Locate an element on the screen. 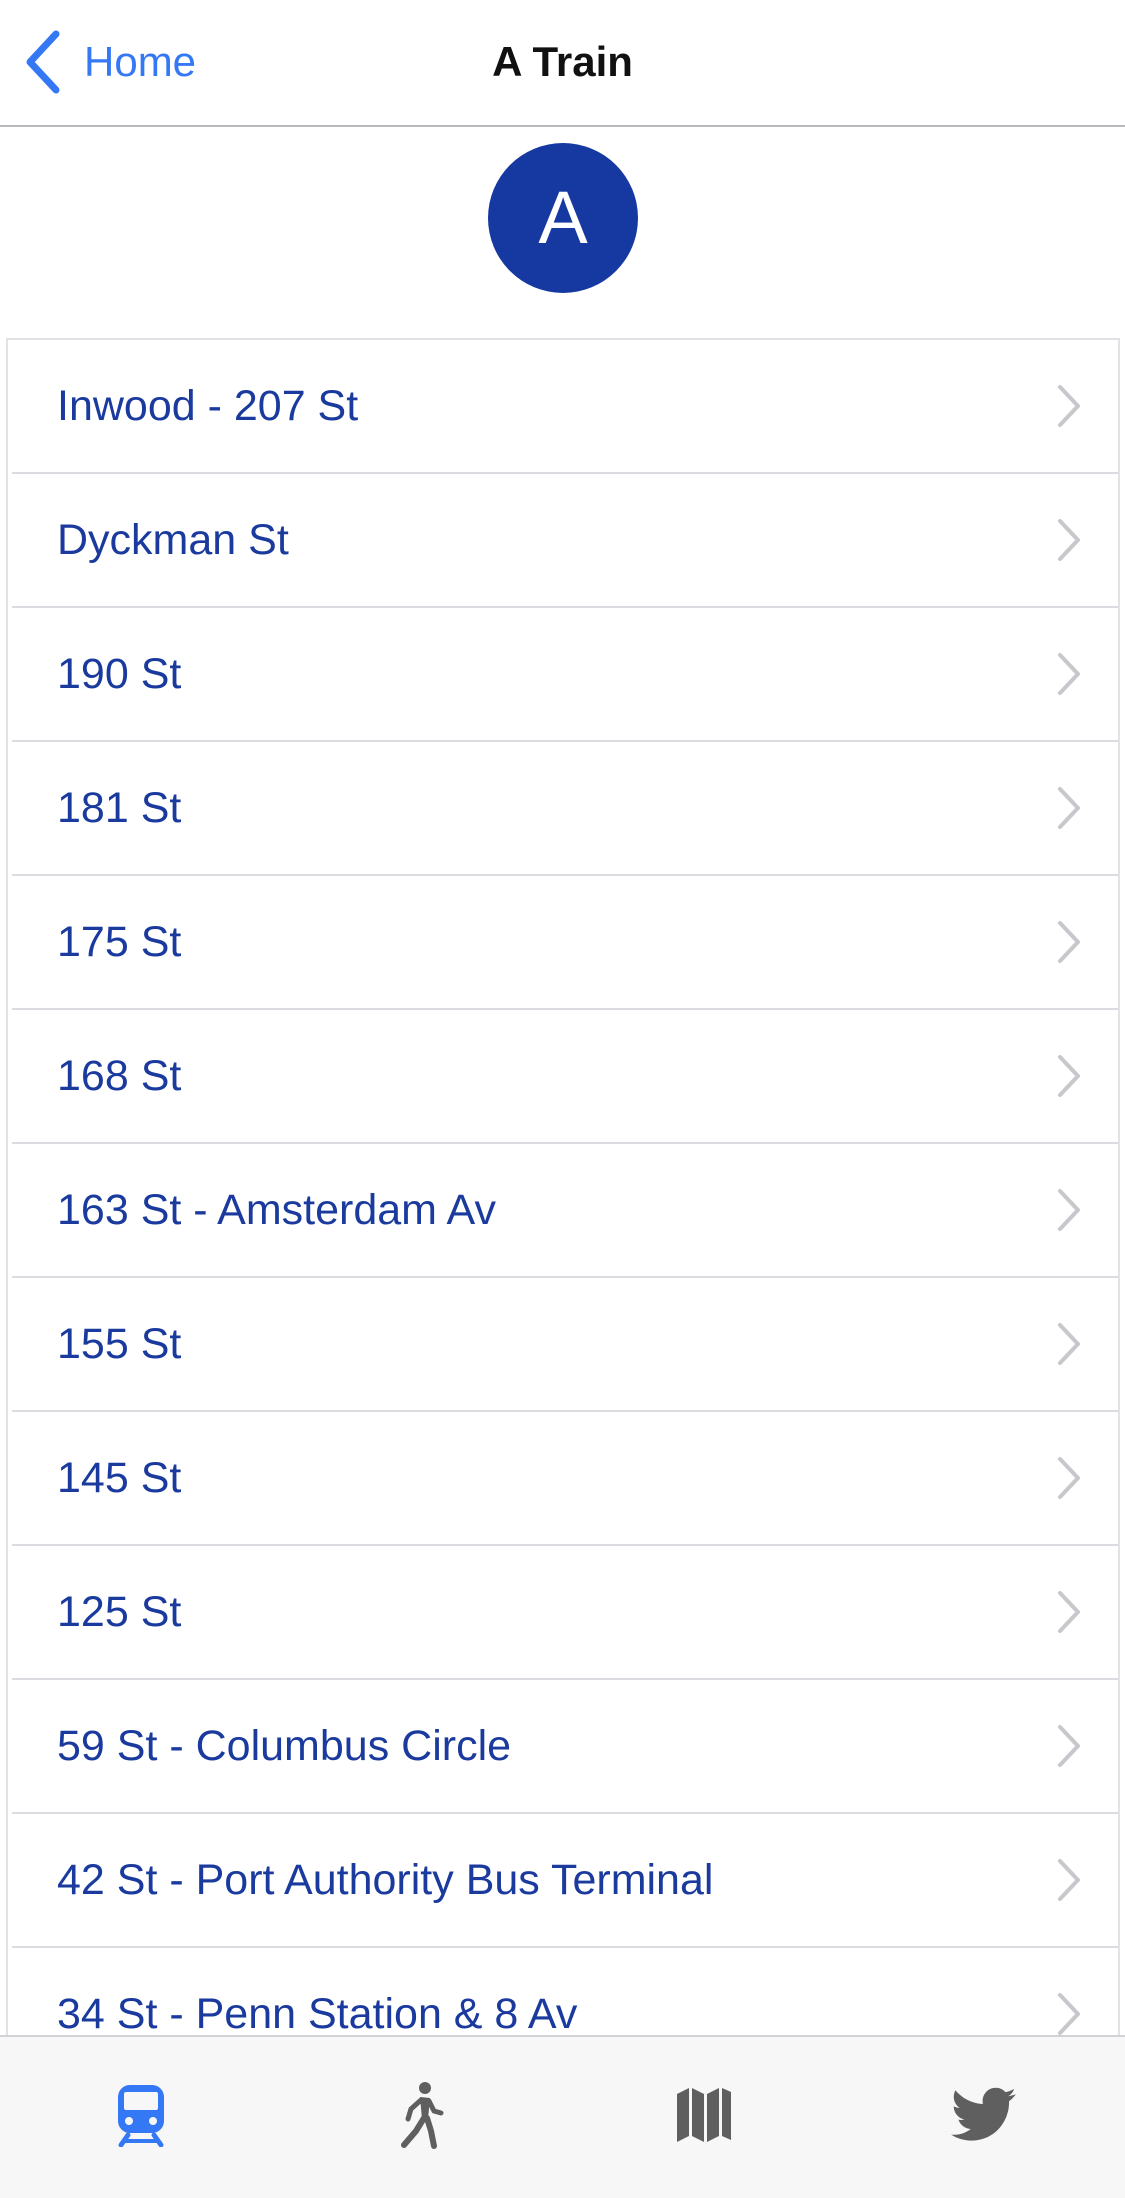  station-row: 155 St is located at coordinates (565, 1345).